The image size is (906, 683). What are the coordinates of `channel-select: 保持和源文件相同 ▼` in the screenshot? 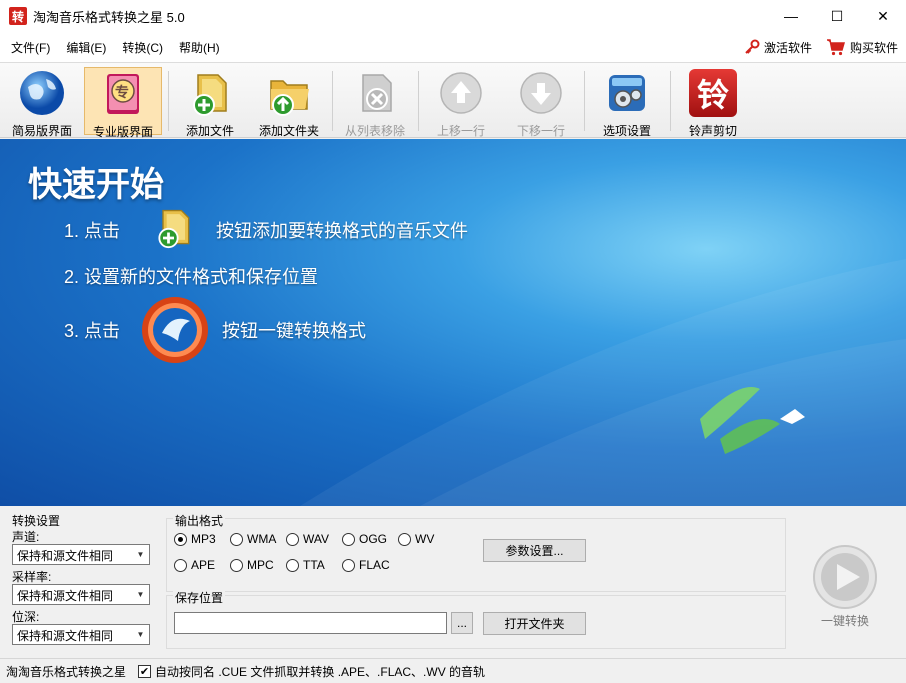 It's located at (81, 554).